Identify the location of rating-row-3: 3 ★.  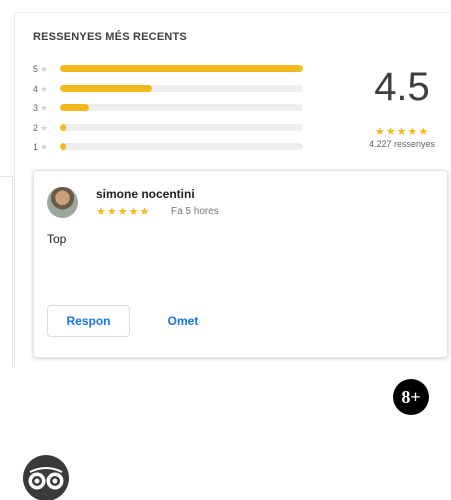
(178, 112).